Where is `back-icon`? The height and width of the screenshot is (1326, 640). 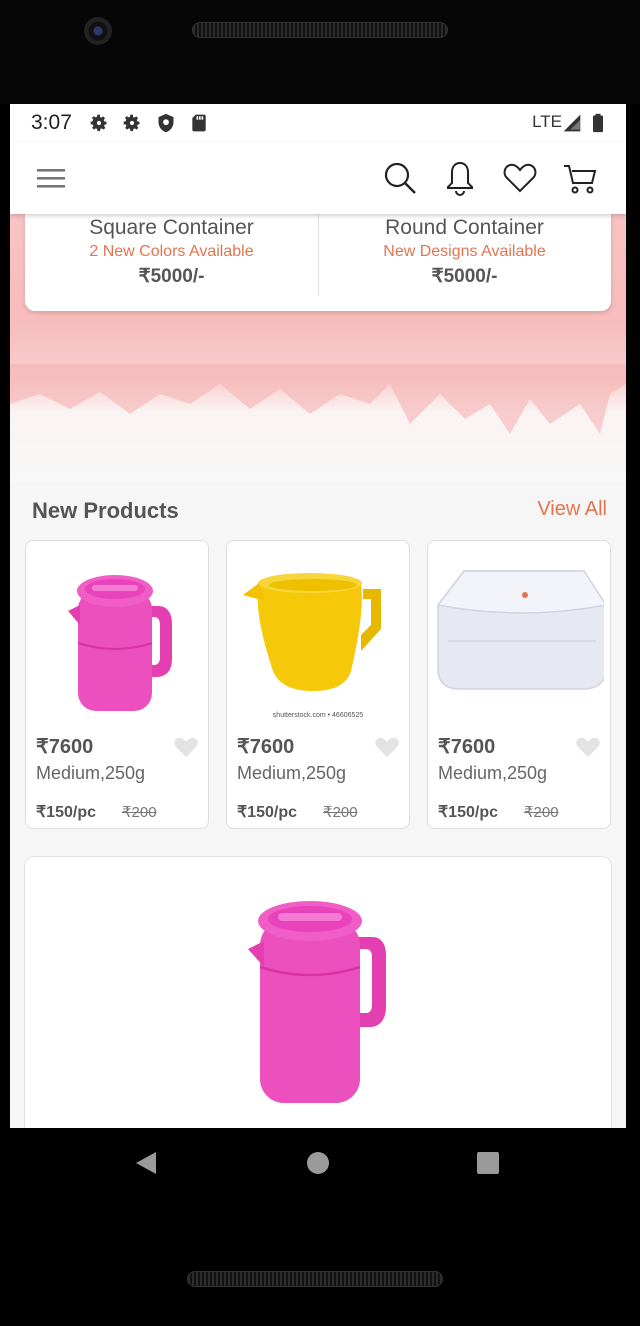 back-icon is located at coordinates (147, 1163).